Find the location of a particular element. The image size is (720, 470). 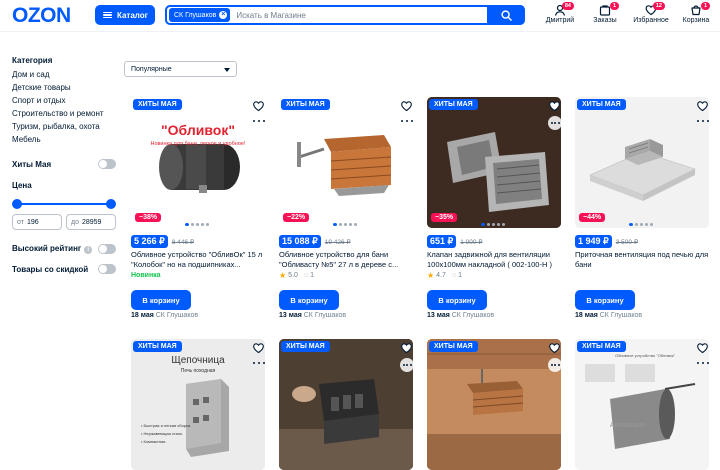

sort-select: Популярные is located at coordinates (180, 69).